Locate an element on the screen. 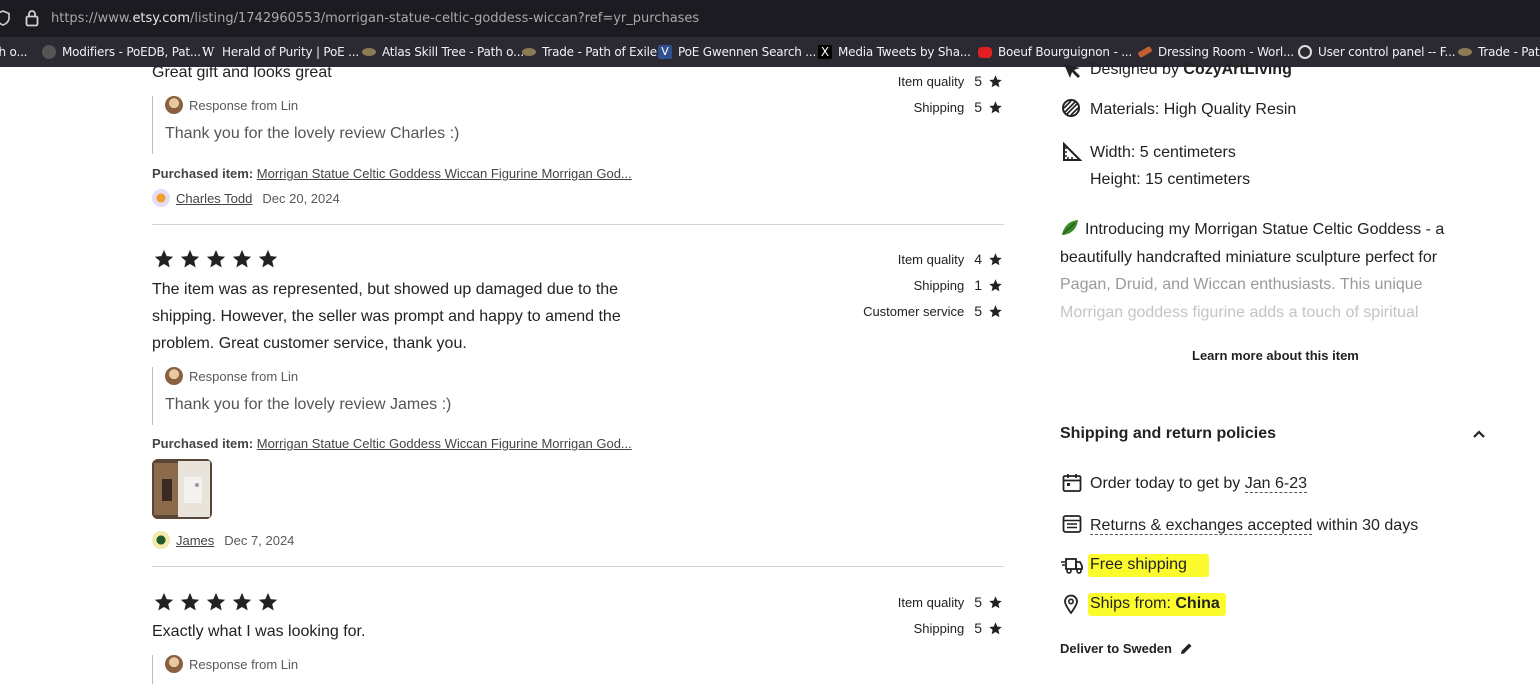 The height and width of the screenshot is (684, 1540). width-text: Width: 5 centimeters is located at coordinates (1163, 152).